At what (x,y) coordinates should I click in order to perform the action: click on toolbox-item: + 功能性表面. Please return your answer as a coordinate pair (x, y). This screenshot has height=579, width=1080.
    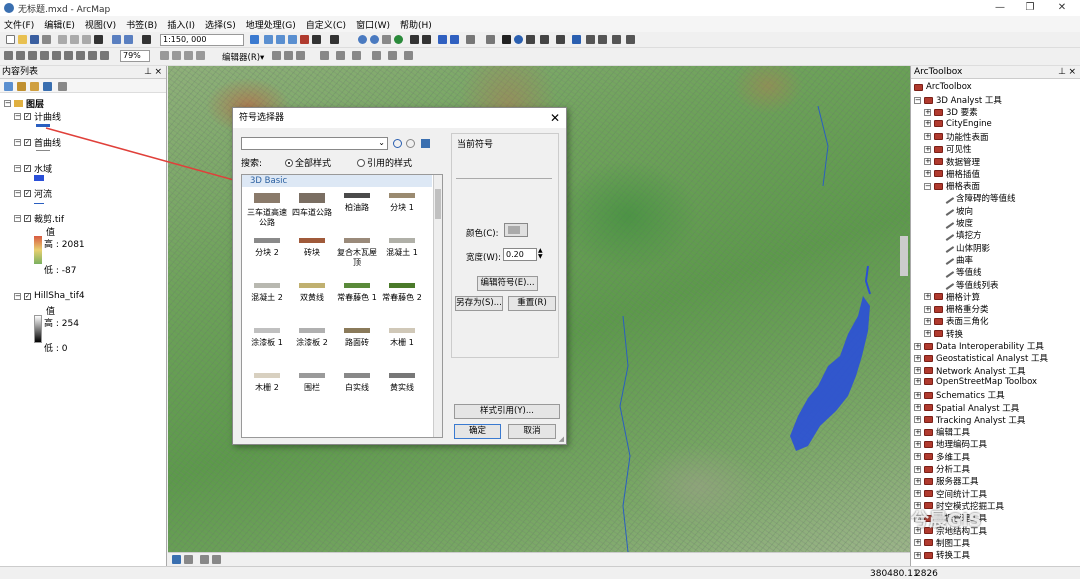
    Looking at the image, I should click on (956, 137).